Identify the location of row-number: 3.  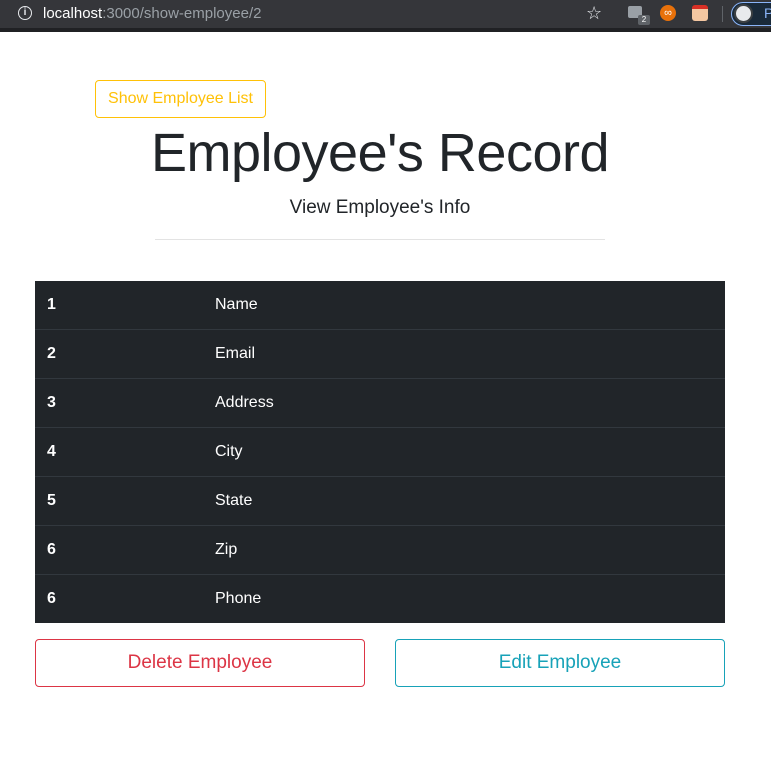
(51, 402).